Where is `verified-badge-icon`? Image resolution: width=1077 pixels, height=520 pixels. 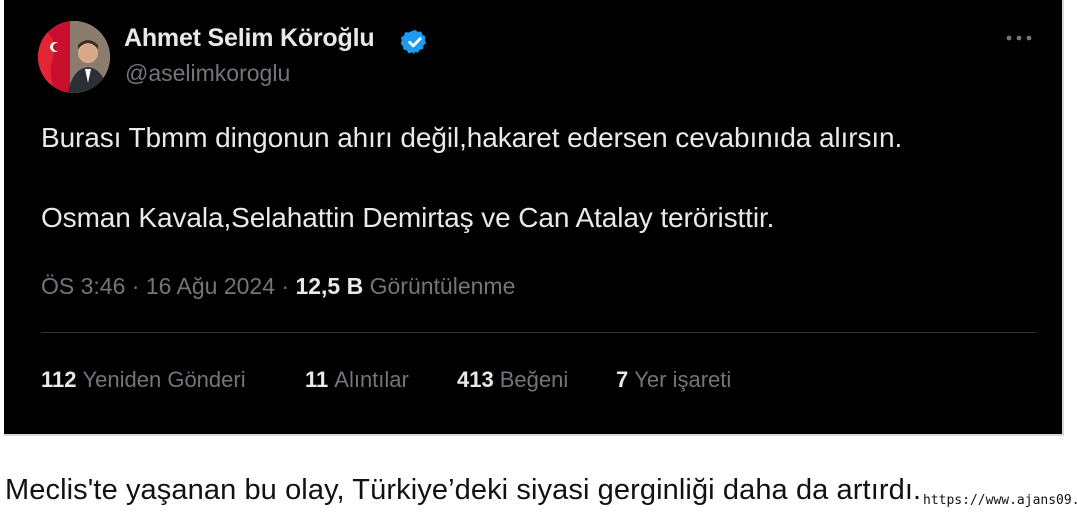
verified-badge-icon is located at coordinates (414, 42).